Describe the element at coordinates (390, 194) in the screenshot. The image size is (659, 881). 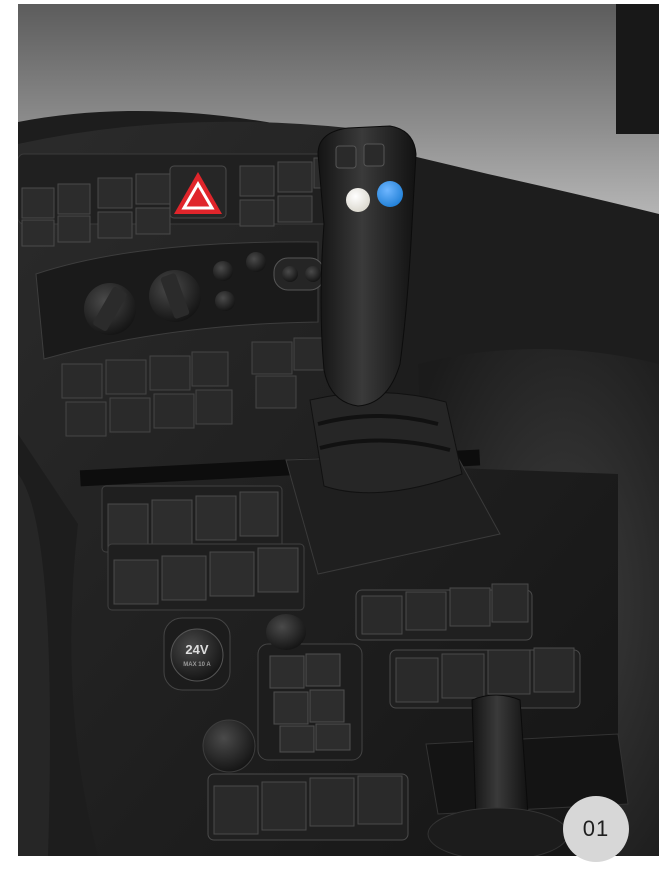
I see `joystick-blue-button` at that location.